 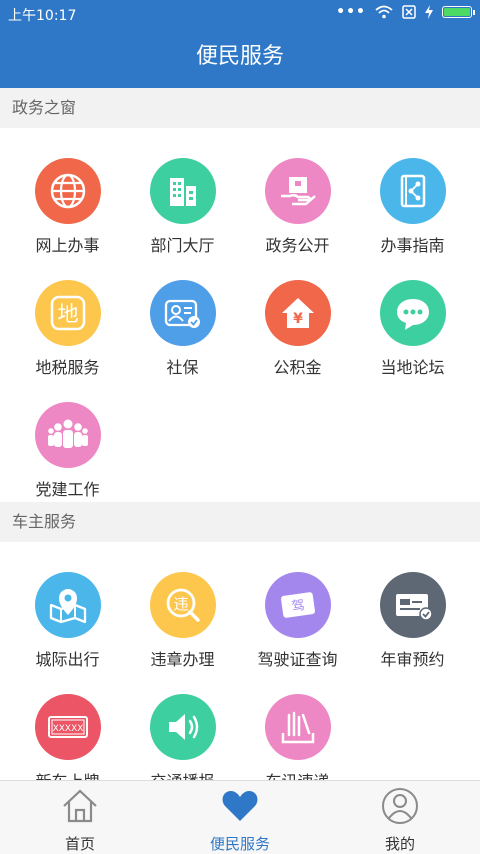 What do you see at coordinates (399, 844) in the screenshot?
I see `tab-label: 我的` at bounding box center [399, 844].